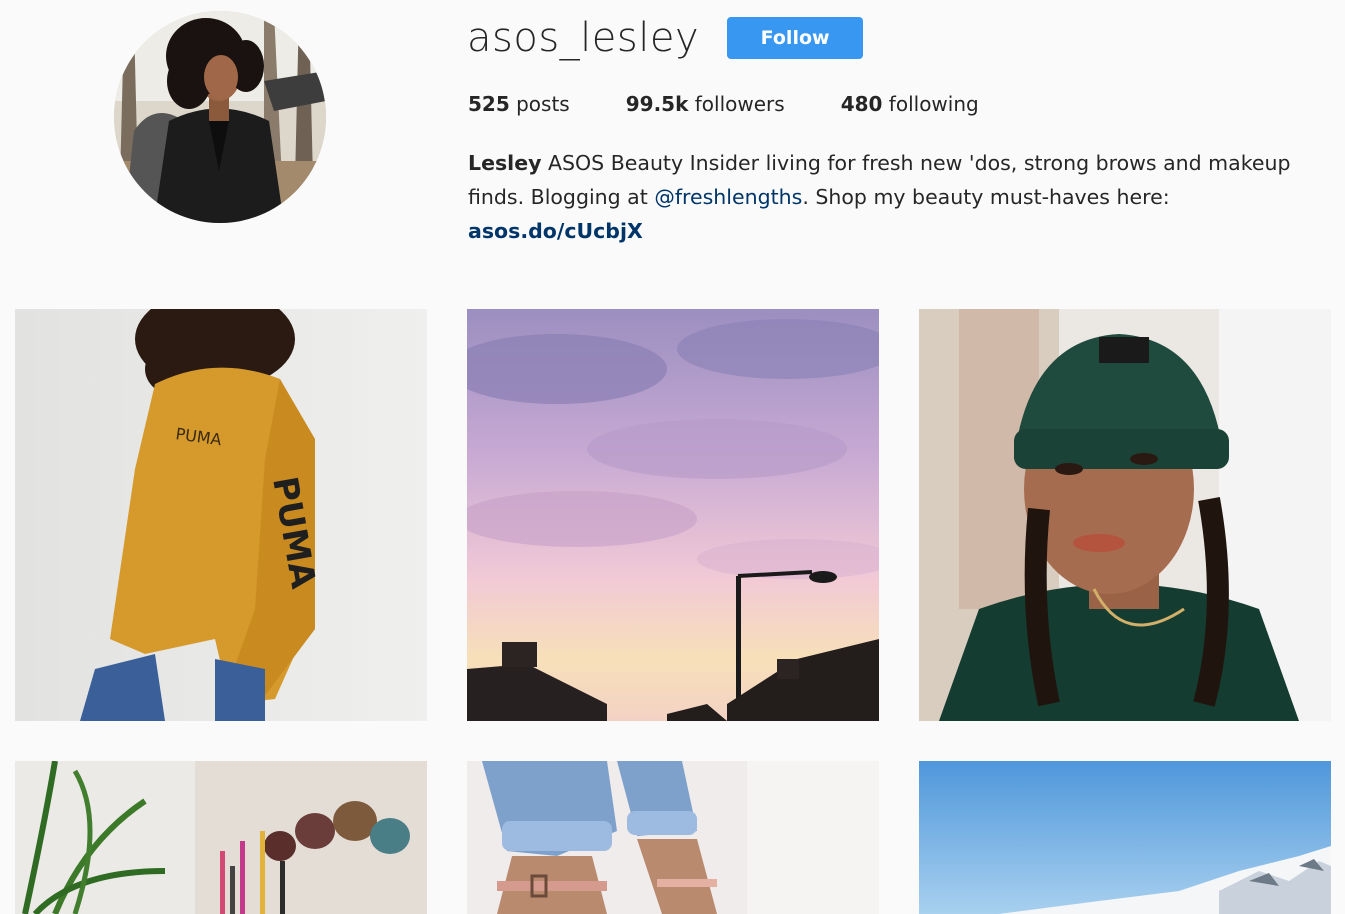 This screenshot has width=1345, height=914. What do you see at coordinates (489, 104) in the screenshot?
I see `posts-count: 525` at bounding box center [489, 104].